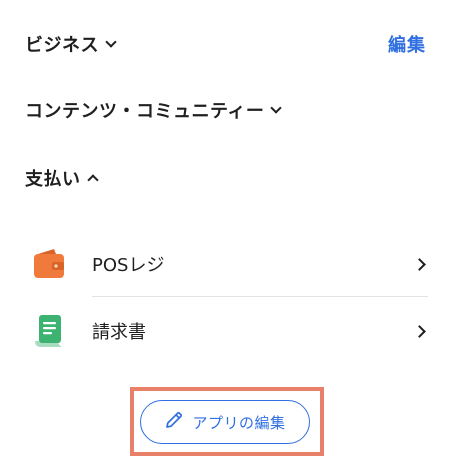 This screenshot has height=465, width=450. What do you see at coordinates (62, 45) in the screenshot?
I see `section-business-label: ビジネス` at bounding box center [62, 45].